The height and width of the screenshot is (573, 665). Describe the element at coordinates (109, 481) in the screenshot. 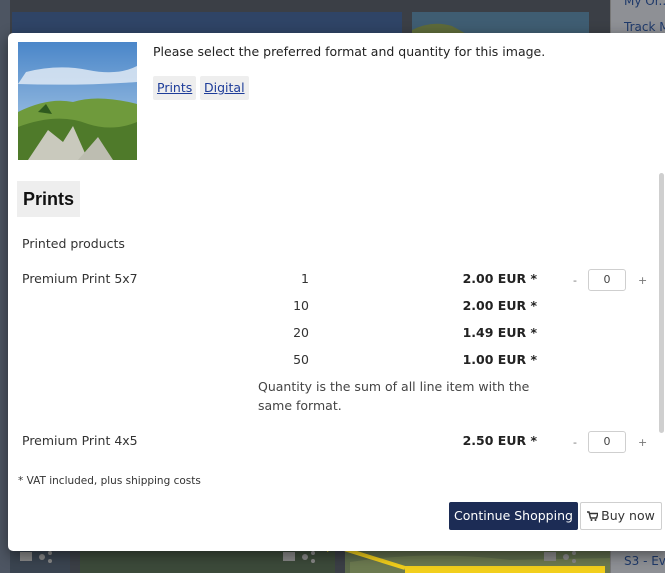

I see `vat-note: * VAT included, plus shipping costs` at that location.